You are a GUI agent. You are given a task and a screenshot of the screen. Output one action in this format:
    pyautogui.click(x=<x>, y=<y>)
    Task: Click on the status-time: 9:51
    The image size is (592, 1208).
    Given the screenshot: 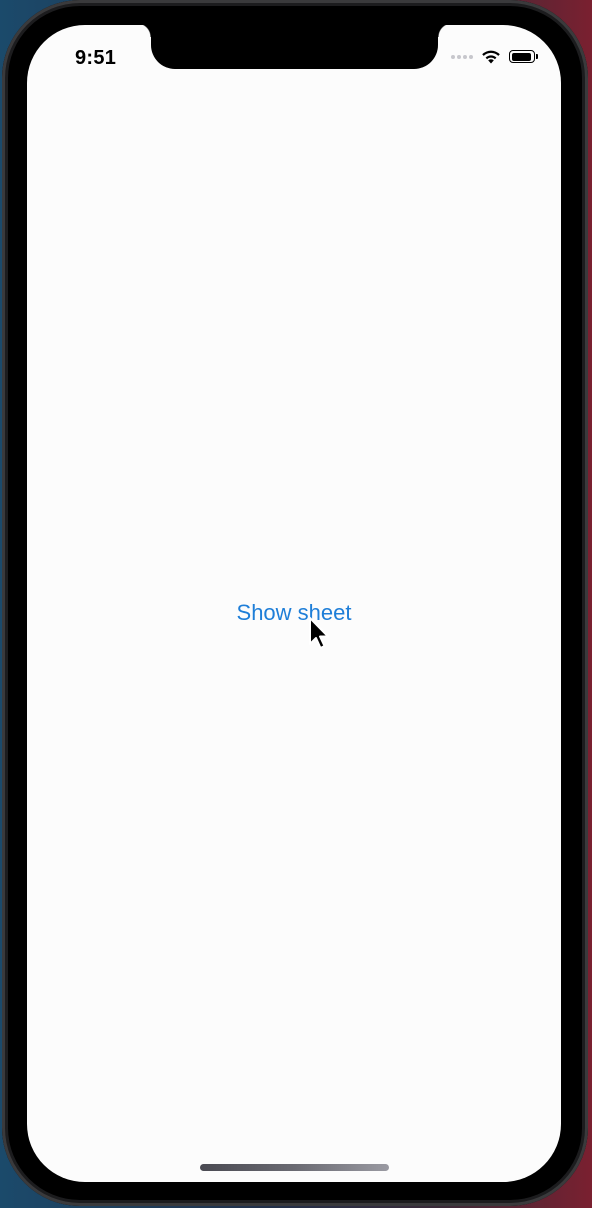 What is the action you would take?
    pyautogui.click(x=96, y=58)
    